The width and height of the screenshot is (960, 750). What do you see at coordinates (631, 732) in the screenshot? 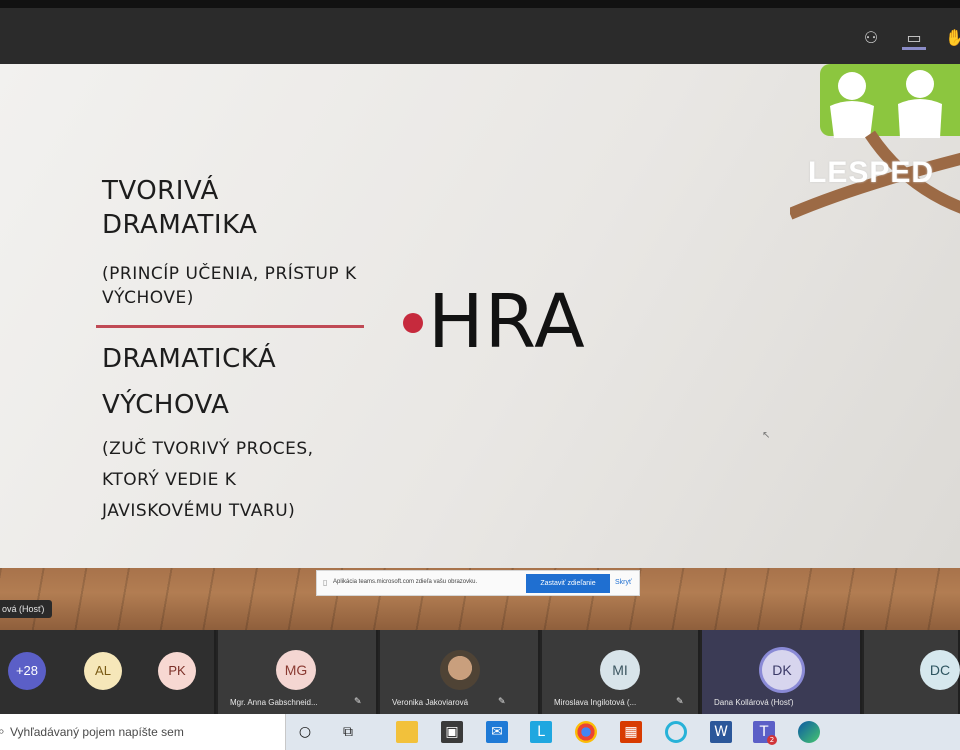
I see `office-icon: ▦` at bounding box center [631, 732].